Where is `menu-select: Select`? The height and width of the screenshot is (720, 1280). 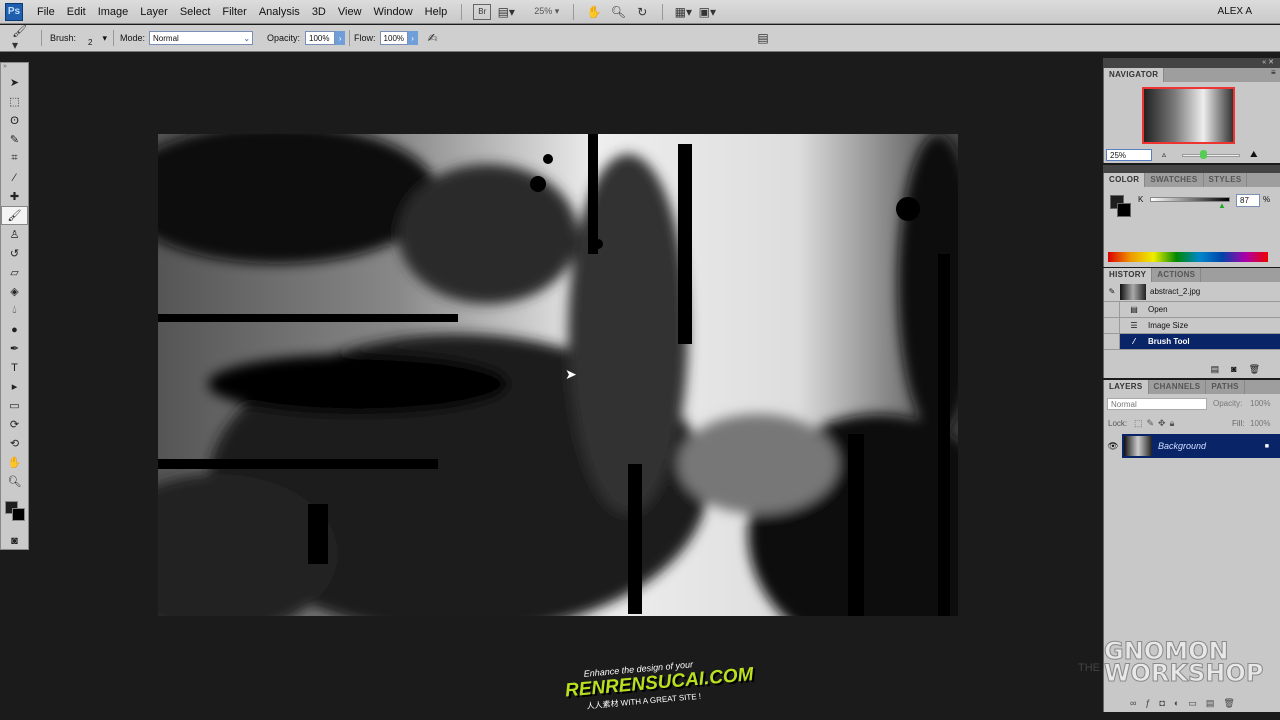 menu-select: Select is located at coordinates (195, 12).